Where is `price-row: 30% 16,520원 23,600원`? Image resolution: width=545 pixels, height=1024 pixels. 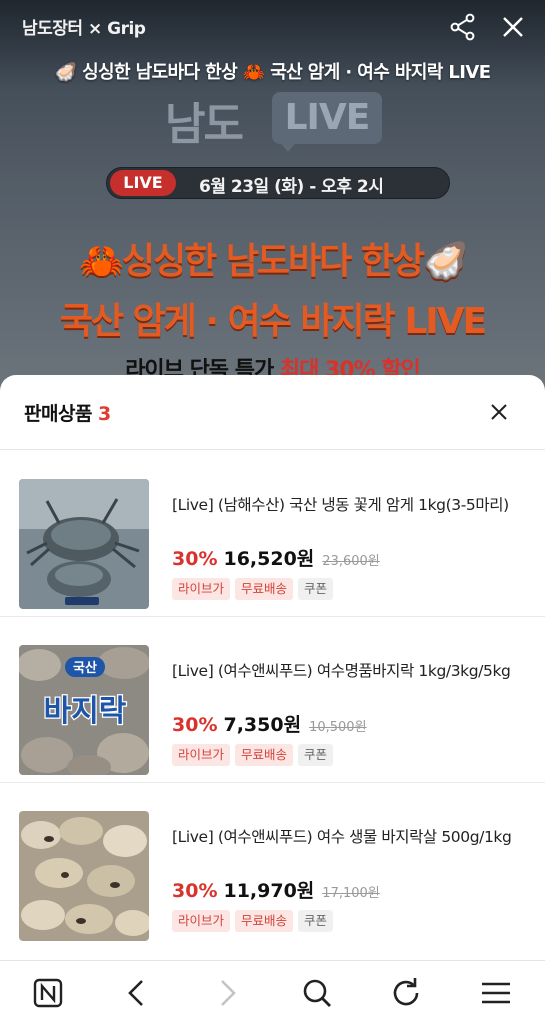 price-row: 30% 16,520원 23,600원 is located at coordinates (276, 557).